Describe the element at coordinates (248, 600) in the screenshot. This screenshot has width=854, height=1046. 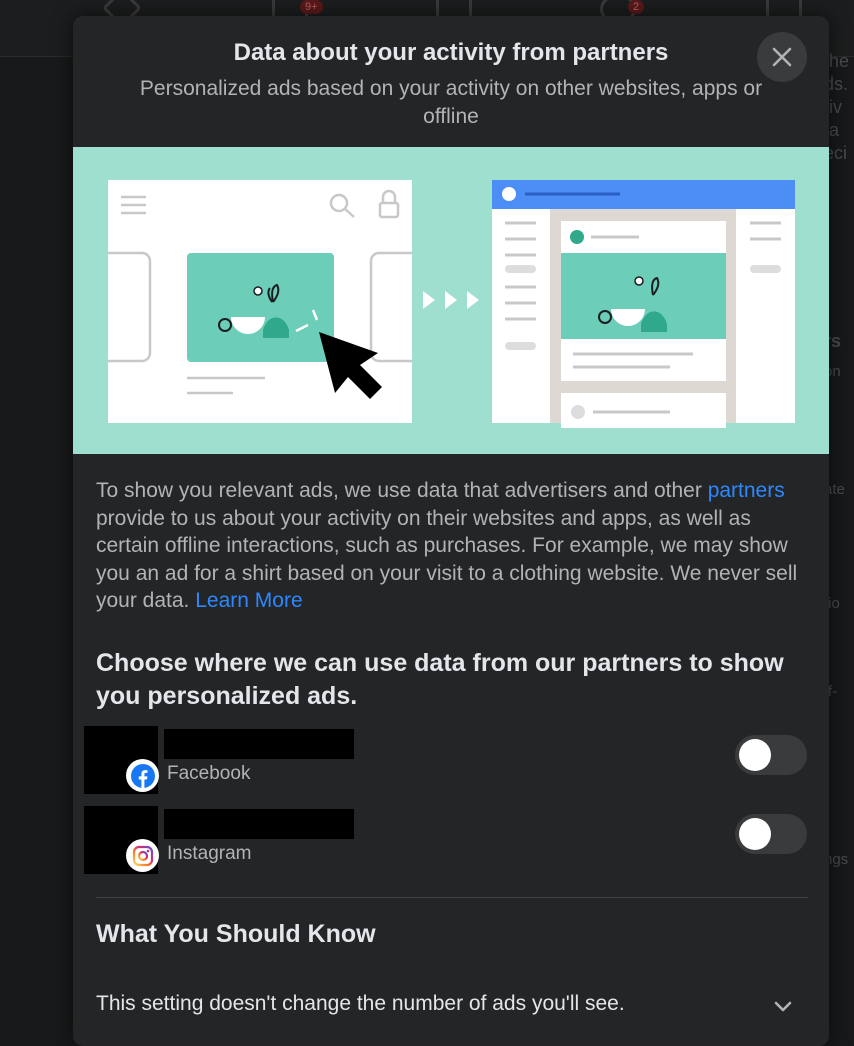
I see `learn-more-link: Learn More` at that location.